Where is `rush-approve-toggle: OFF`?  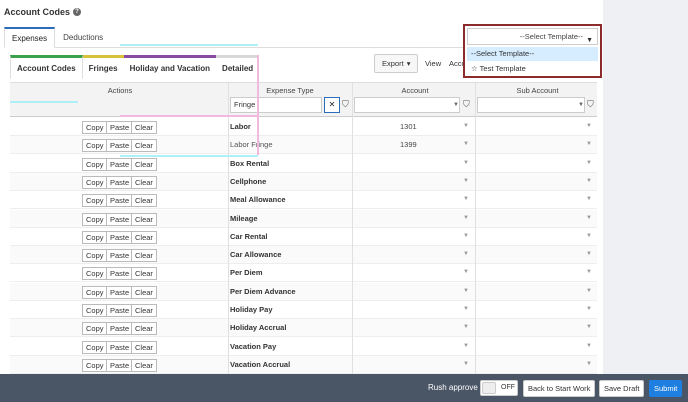
rush-approve-toggle: OFF is located at coordinates (499, 388).